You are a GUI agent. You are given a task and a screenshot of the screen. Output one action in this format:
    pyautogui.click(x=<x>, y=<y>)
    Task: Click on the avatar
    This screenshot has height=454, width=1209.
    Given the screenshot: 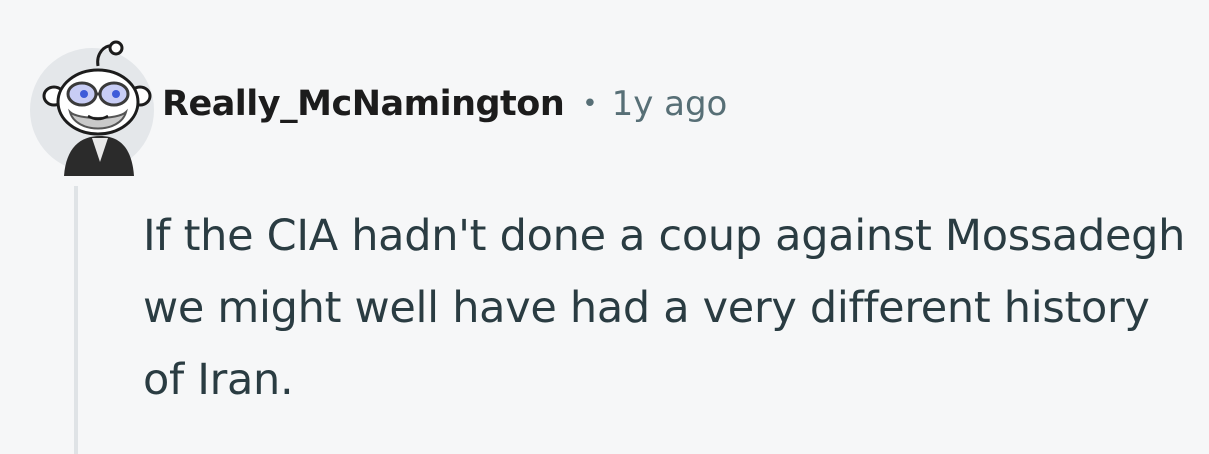 What is the action you would take?
    pyautogui.click(x=92, y=106)
    